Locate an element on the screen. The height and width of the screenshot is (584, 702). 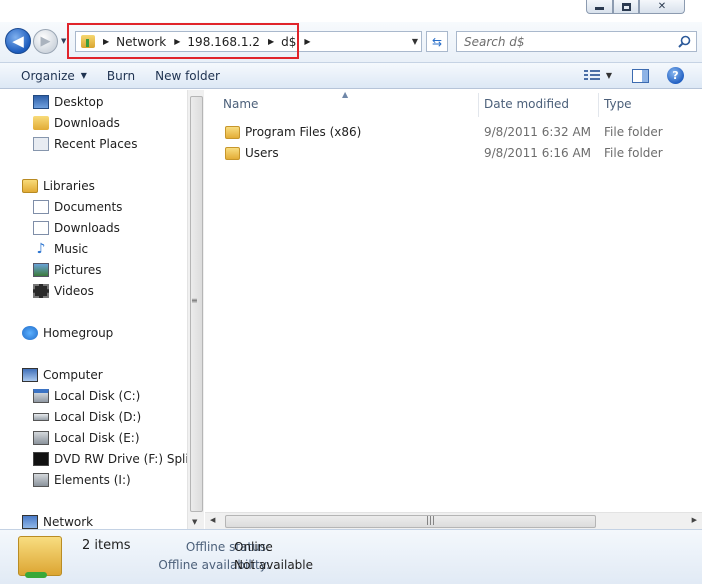
organize-label: Organize is located at coordinates (48, 75).